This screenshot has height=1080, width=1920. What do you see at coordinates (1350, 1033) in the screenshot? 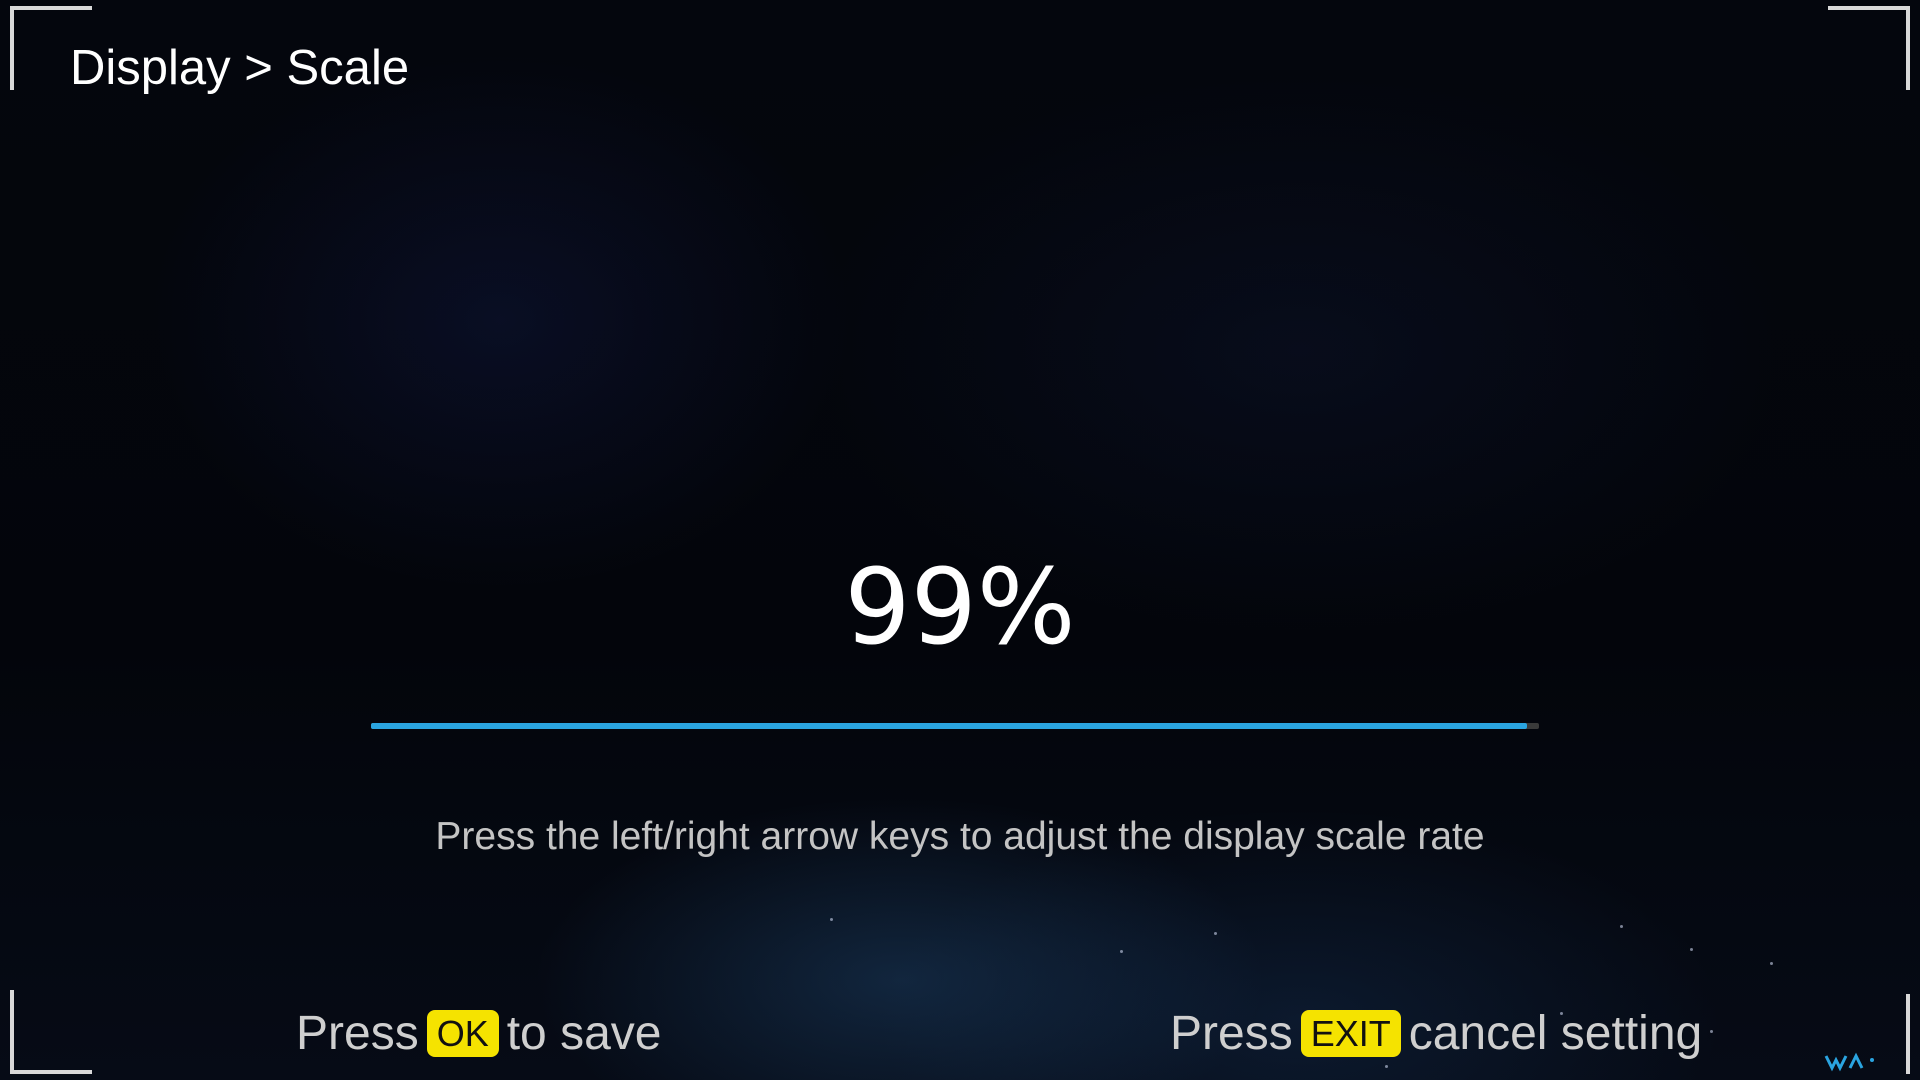
I see `exit-key-badge: EXIT` at bounding box center [1350, 1033].